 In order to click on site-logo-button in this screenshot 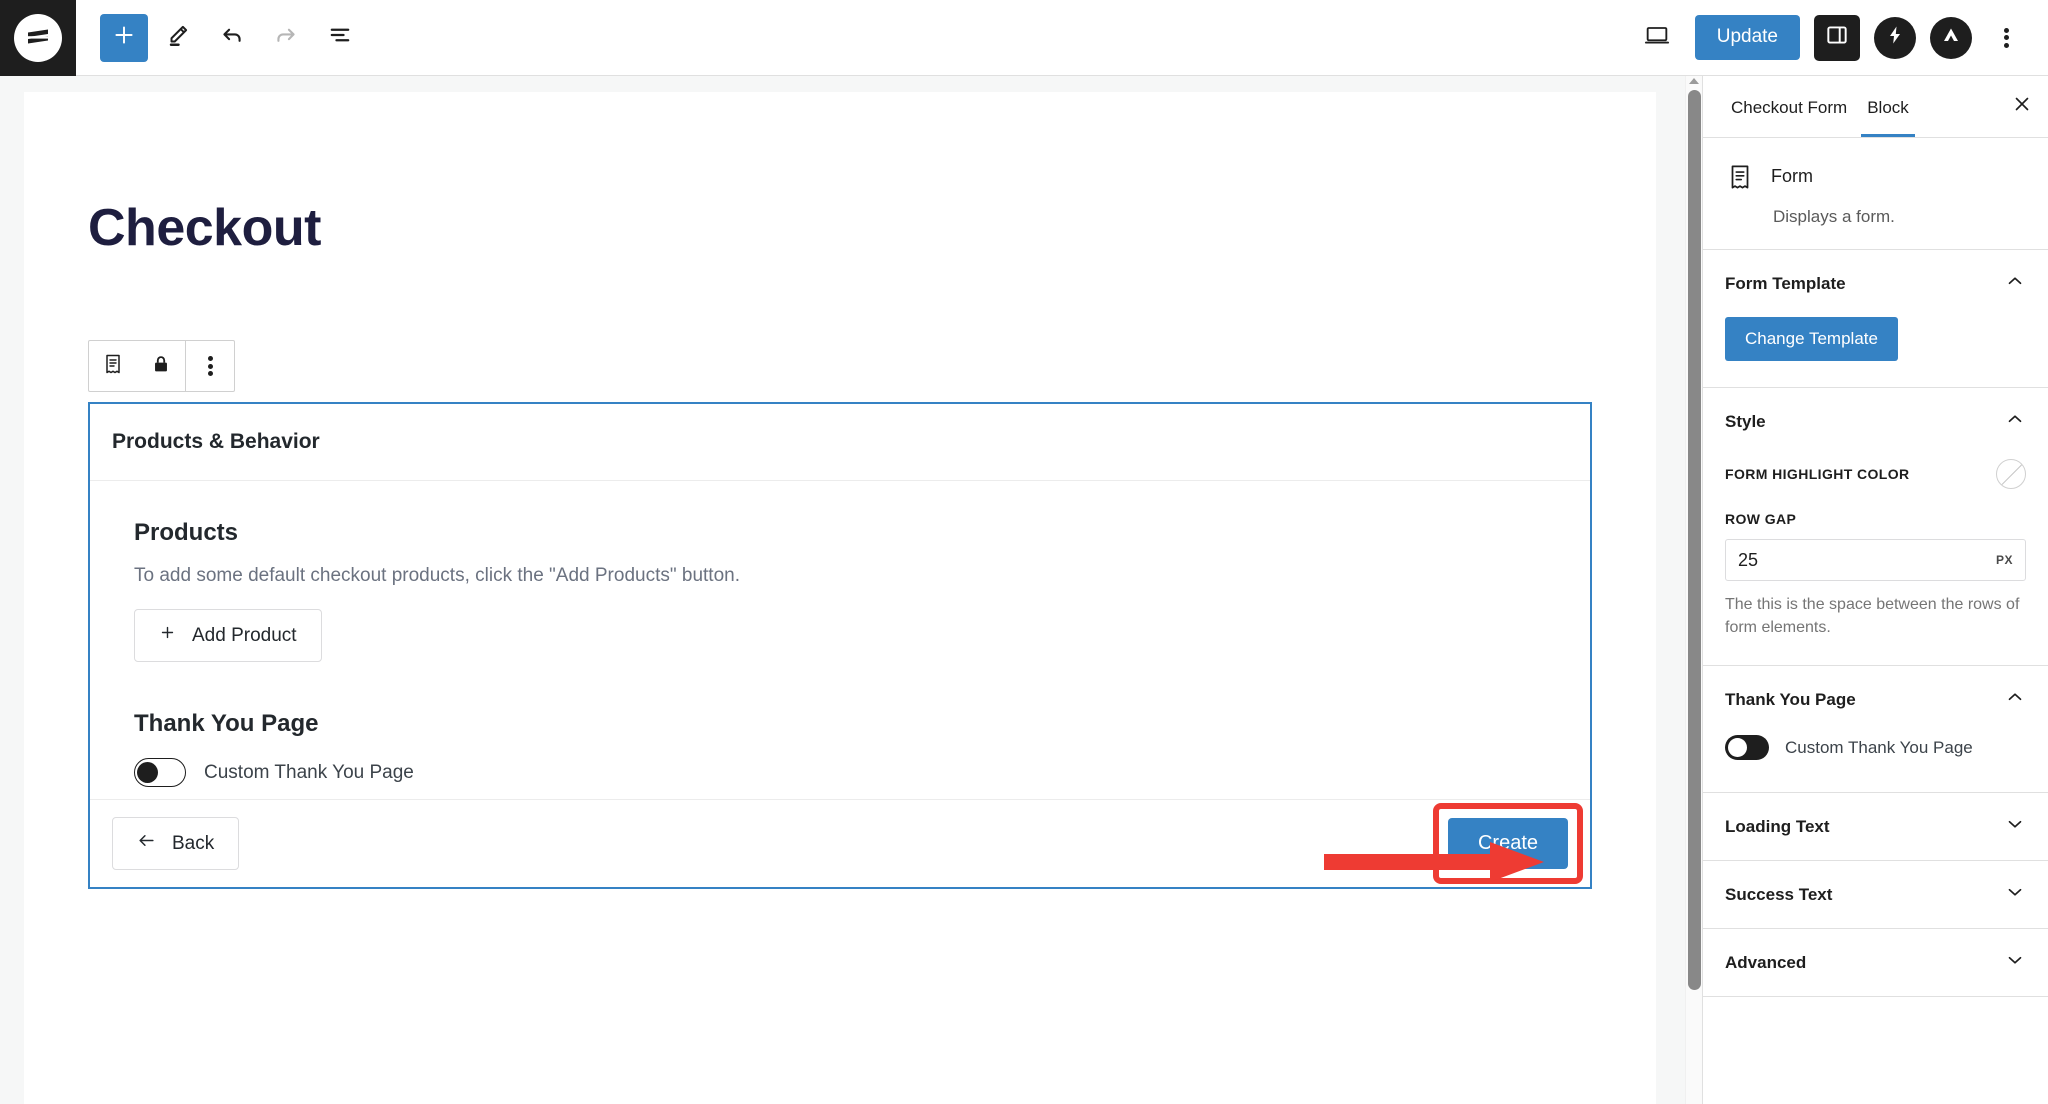, I will do `click(38, 38)`.